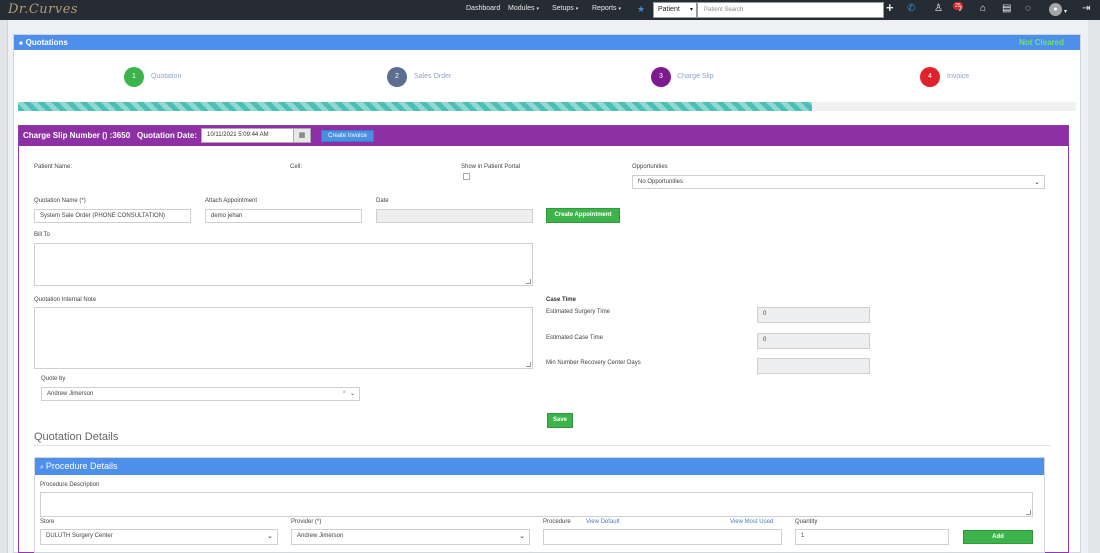 Image resolution: width=1100 pixels, height=553 pixels. Describe the element at coordinates (813, 366) in the screenshot. I see `min-recovery-days-input` at that location.